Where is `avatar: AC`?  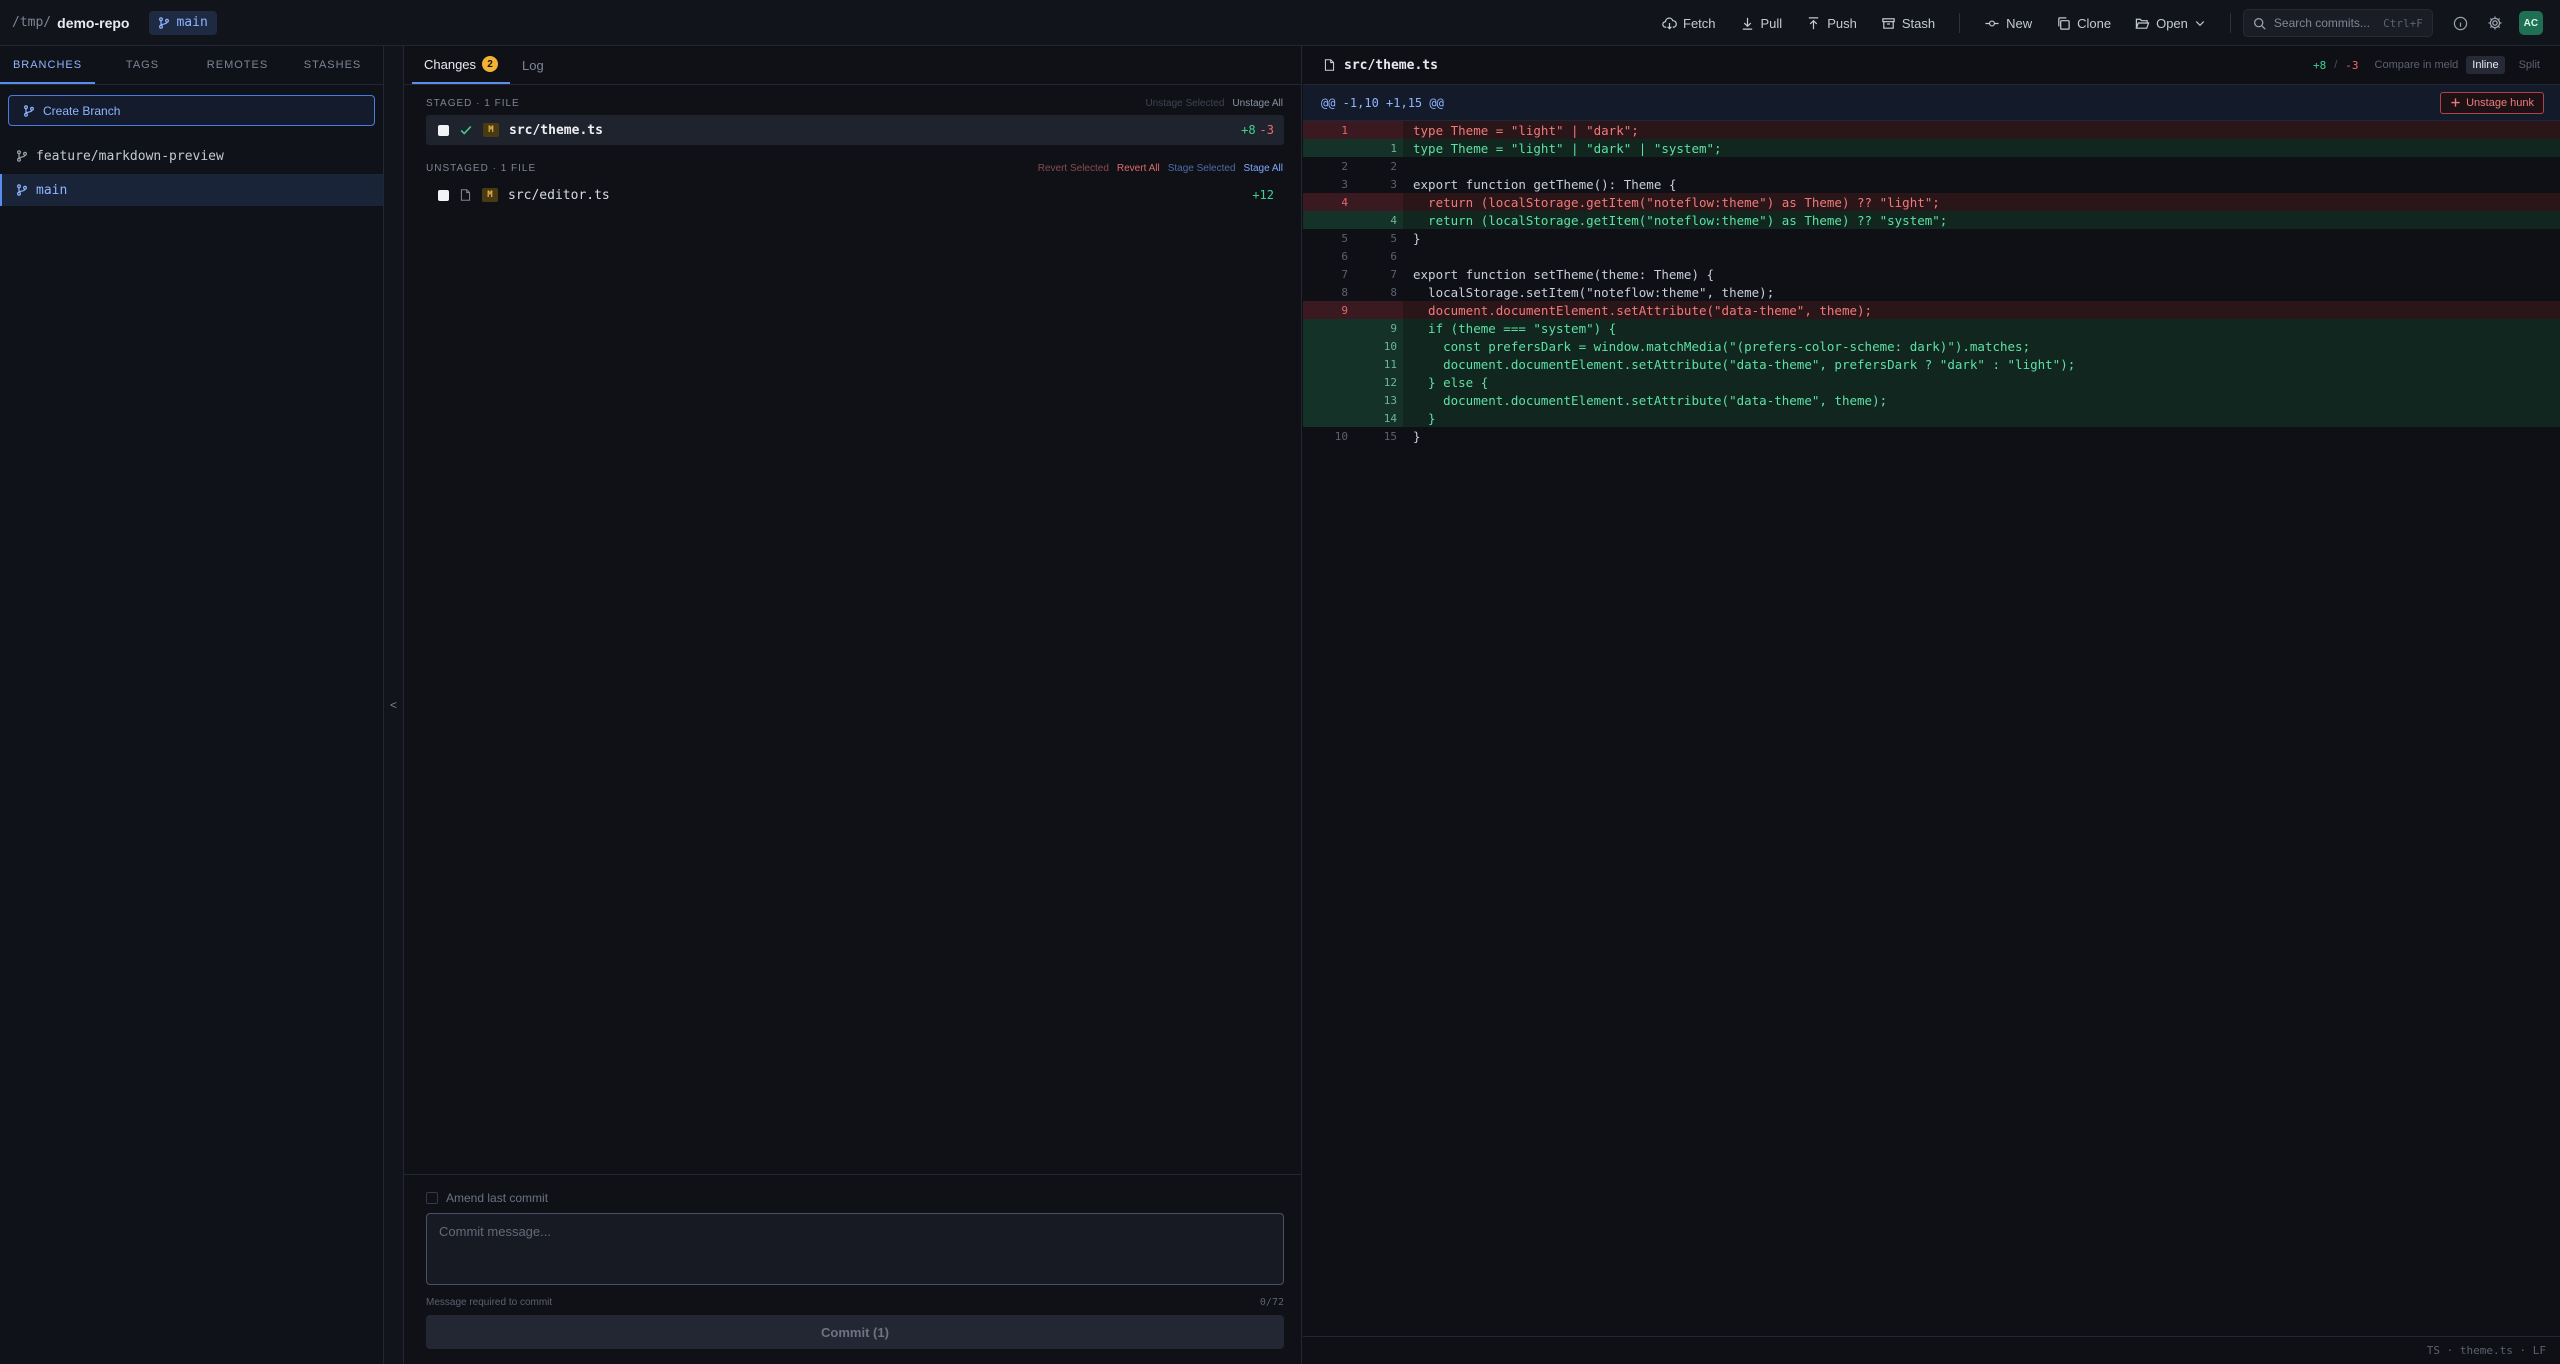
avatar: AC is located at coordinates (2530, 23).